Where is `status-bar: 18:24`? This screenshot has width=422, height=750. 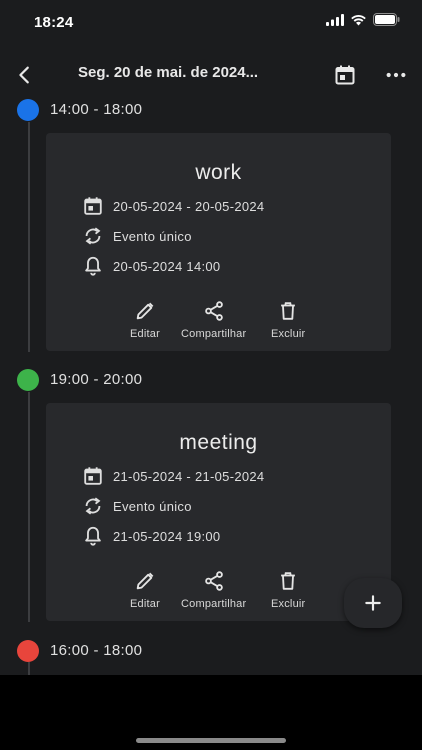 status-bar: 18:24 is located at coordinates (211, 22).